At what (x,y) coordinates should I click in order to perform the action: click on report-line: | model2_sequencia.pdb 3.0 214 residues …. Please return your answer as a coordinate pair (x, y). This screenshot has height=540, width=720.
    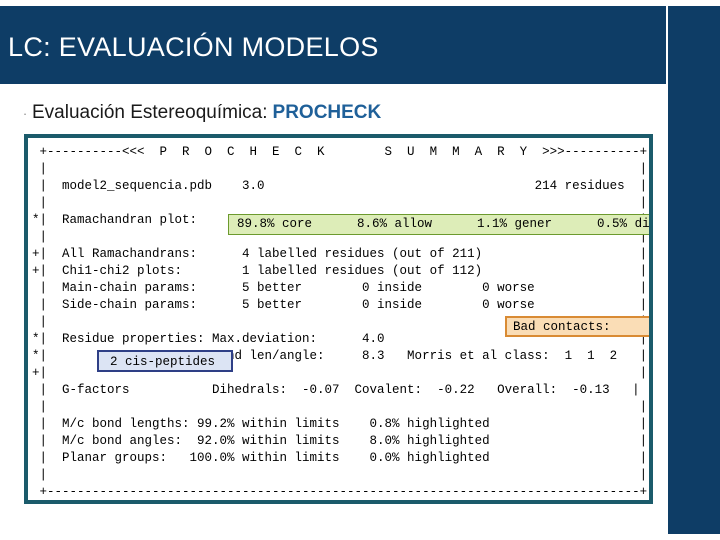
    Looking at the image, I should click on (340, 186).